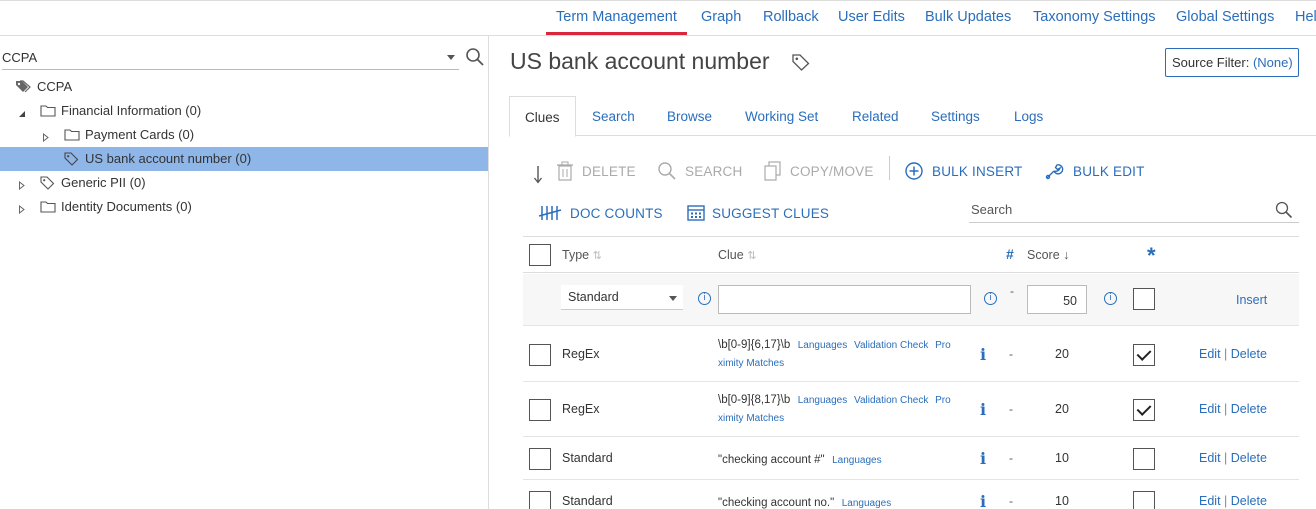 The height and width of the screenshot is (509, 1316). Describe the element at coordinates (791, 17) in the screenshot. I see `nav-rollback: Rollback` at that location.